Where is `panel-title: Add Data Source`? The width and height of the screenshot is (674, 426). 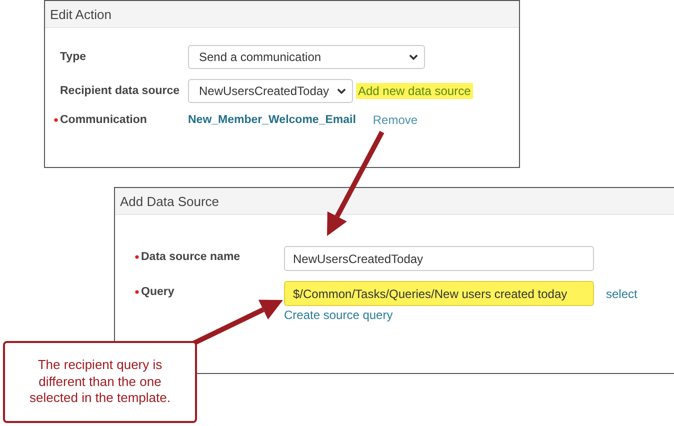
panel-title: Add Data Source is located at coordinates (170, 201).